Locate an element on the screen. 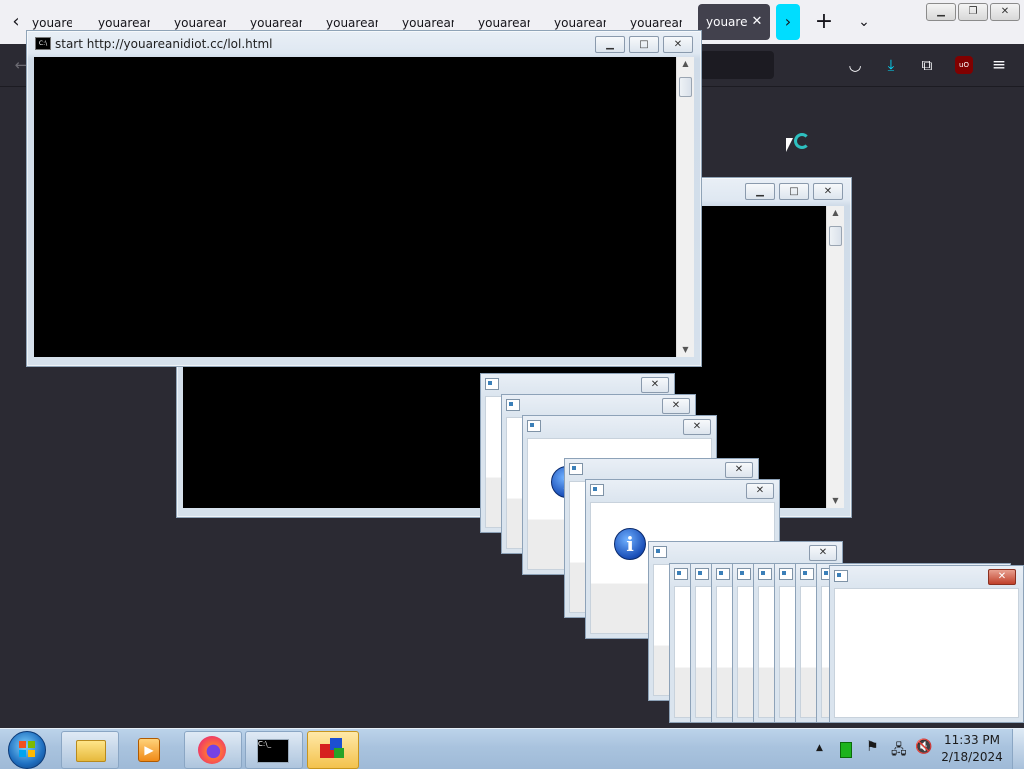 This screenshot has height=769, width=1024. start-orb is located at coordinates (27, 750).